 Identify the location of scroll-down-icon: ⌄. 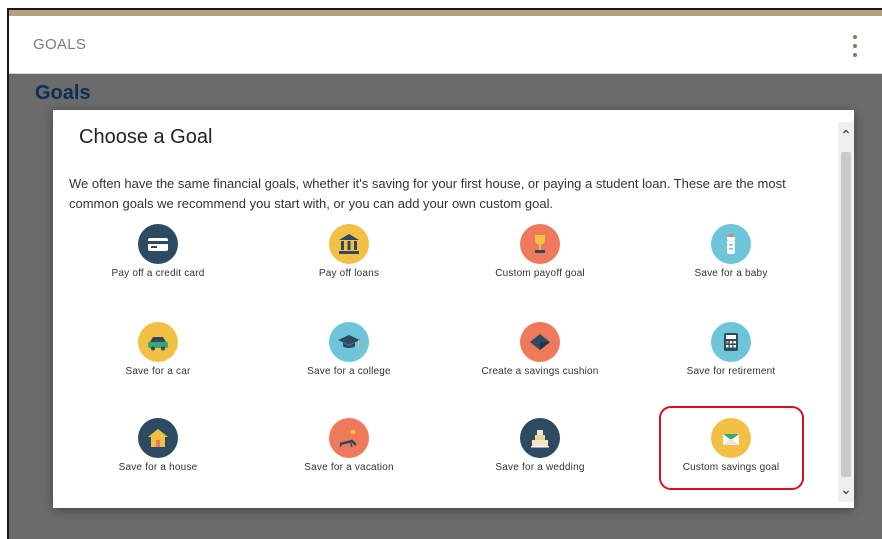
(846, 489).